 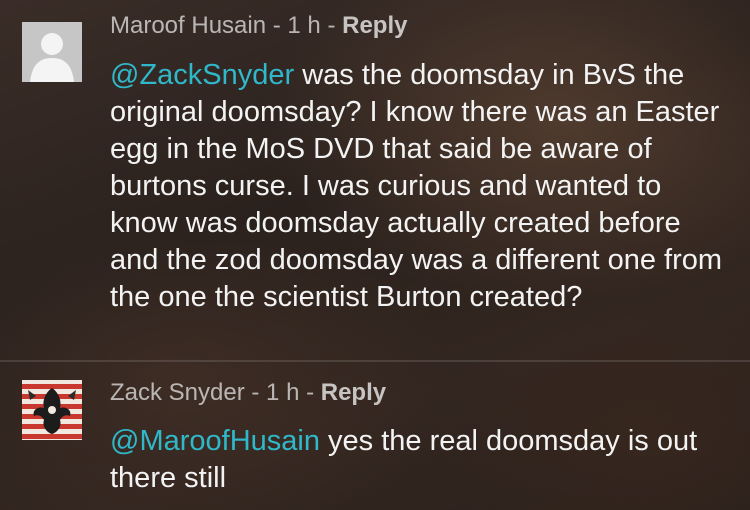 I want to click on avatar-crest-icon, so click(x=52, y=410).